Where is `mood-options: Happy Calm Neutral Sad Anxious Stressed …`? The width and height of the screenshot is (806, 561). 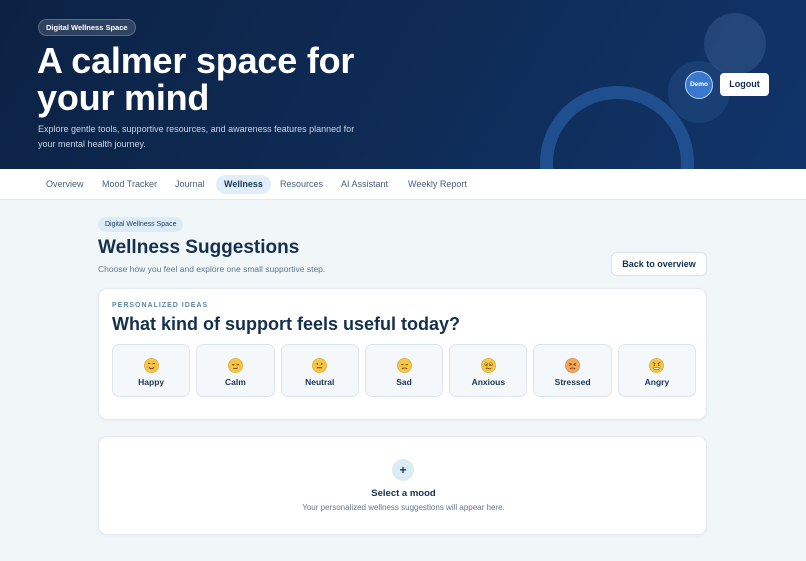
mood-options: Happy Calm Neutral Sad Anxious Stressed … is located at coordinates (404, 370).